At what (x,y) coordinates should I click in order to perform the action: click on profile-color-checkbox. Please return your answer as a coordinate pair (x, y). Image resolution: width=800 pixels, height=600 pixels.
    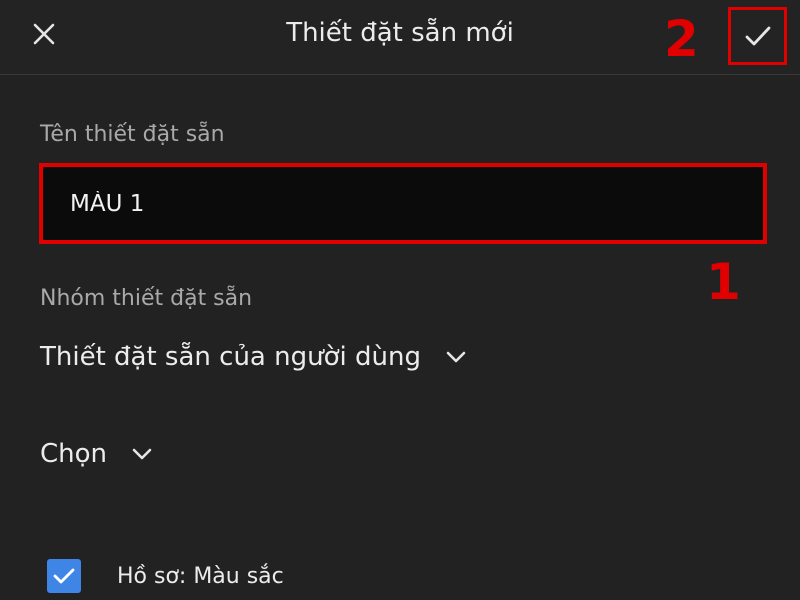
    Looking at the image, I should click on (64, 576).